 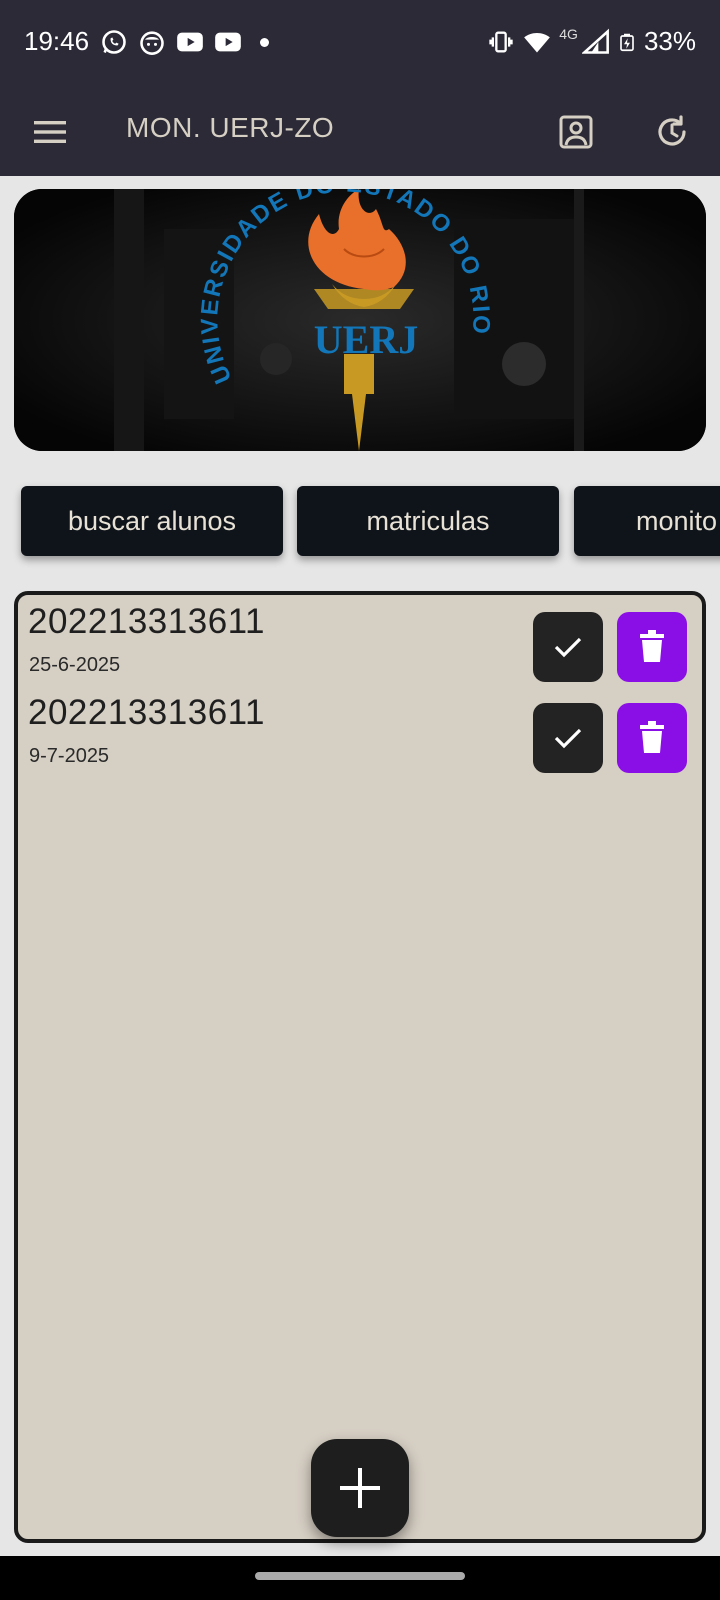 I want to click on menu-button, so click(x=50, y=132).